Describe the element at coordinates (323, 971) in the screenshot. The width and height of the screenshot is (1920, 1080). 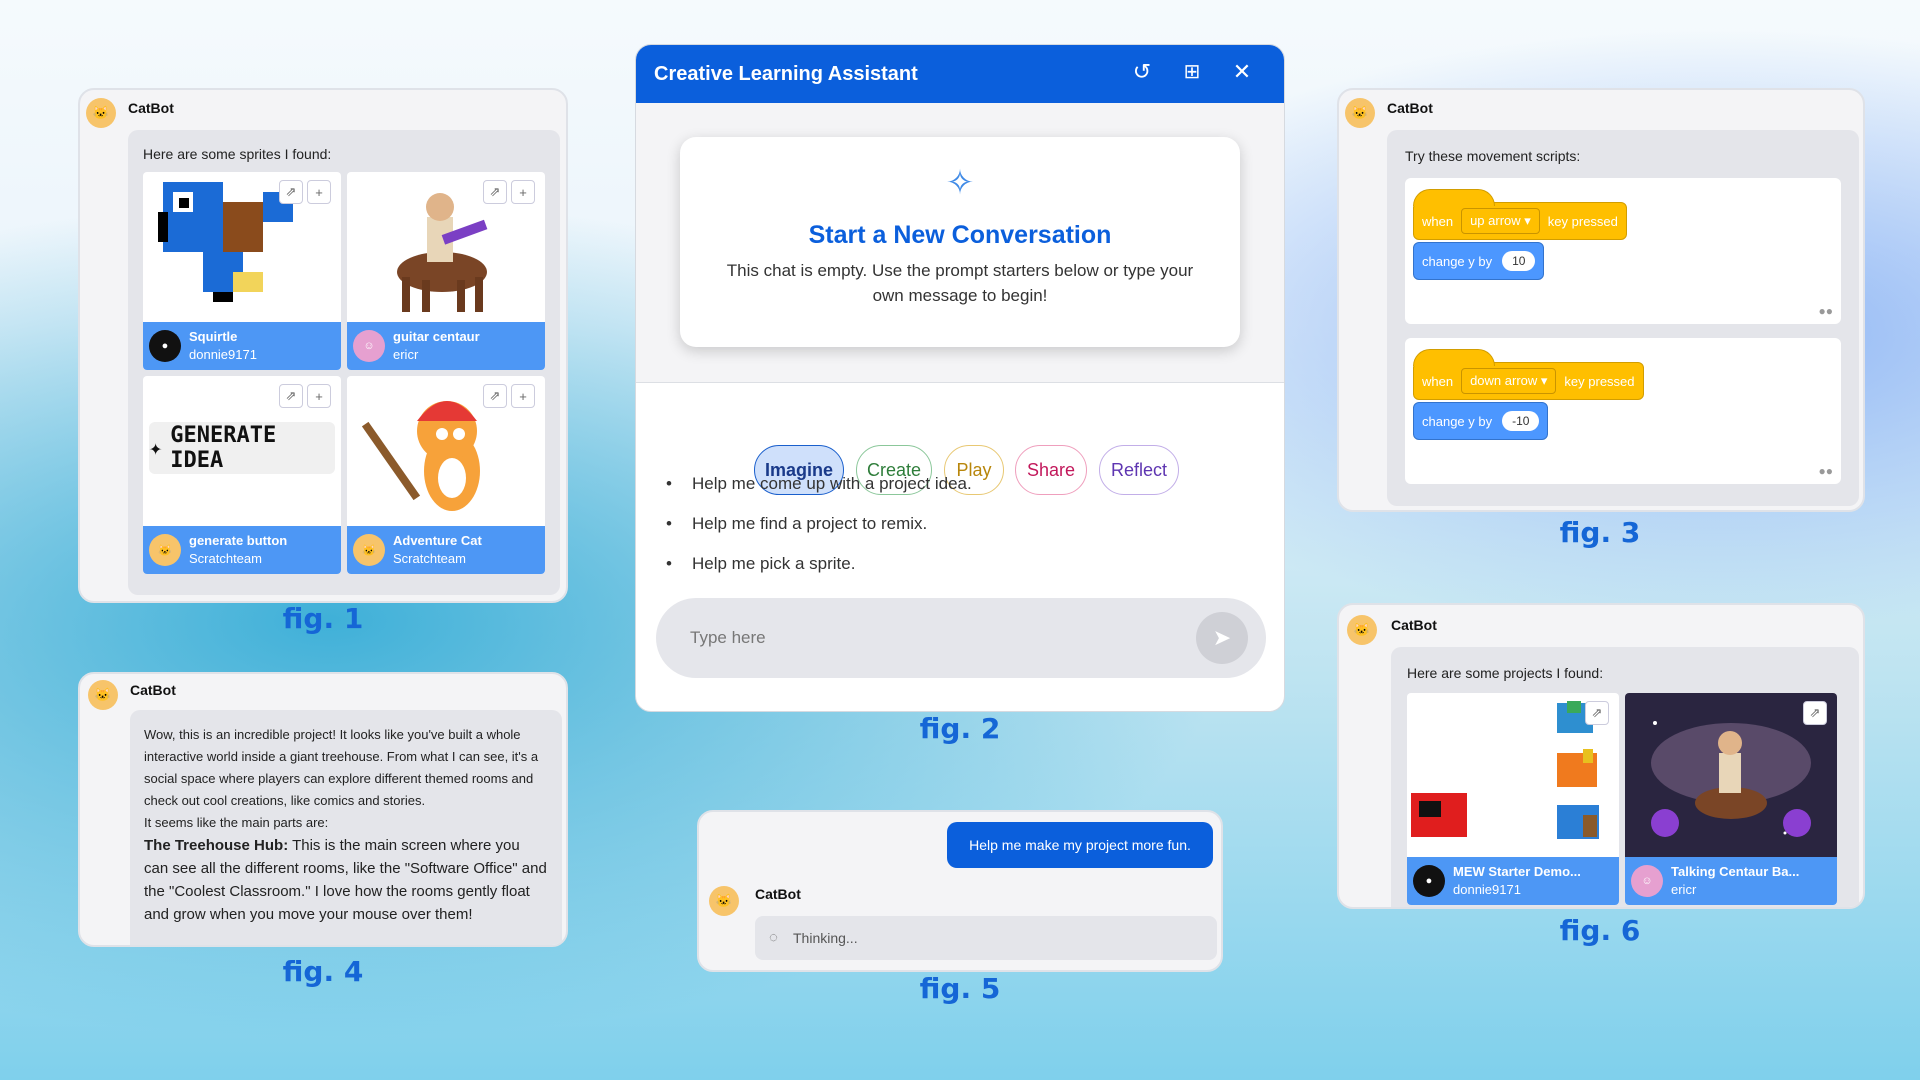
I see `figure-label: fig. 4` at that location.